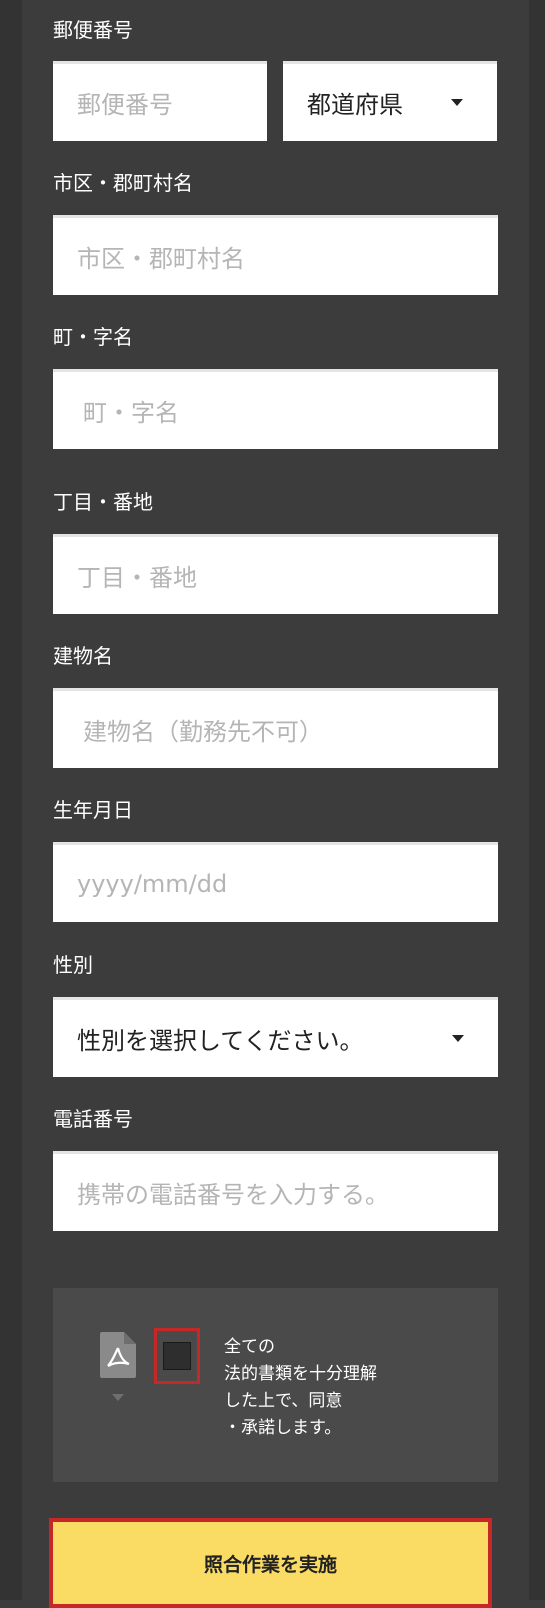 This screenshot has width=545, height=1608. I want to click on consent-panel: 全ての 法的書類を十分理解 した上で、同意 ・承諾します。, so click(275, 1385).